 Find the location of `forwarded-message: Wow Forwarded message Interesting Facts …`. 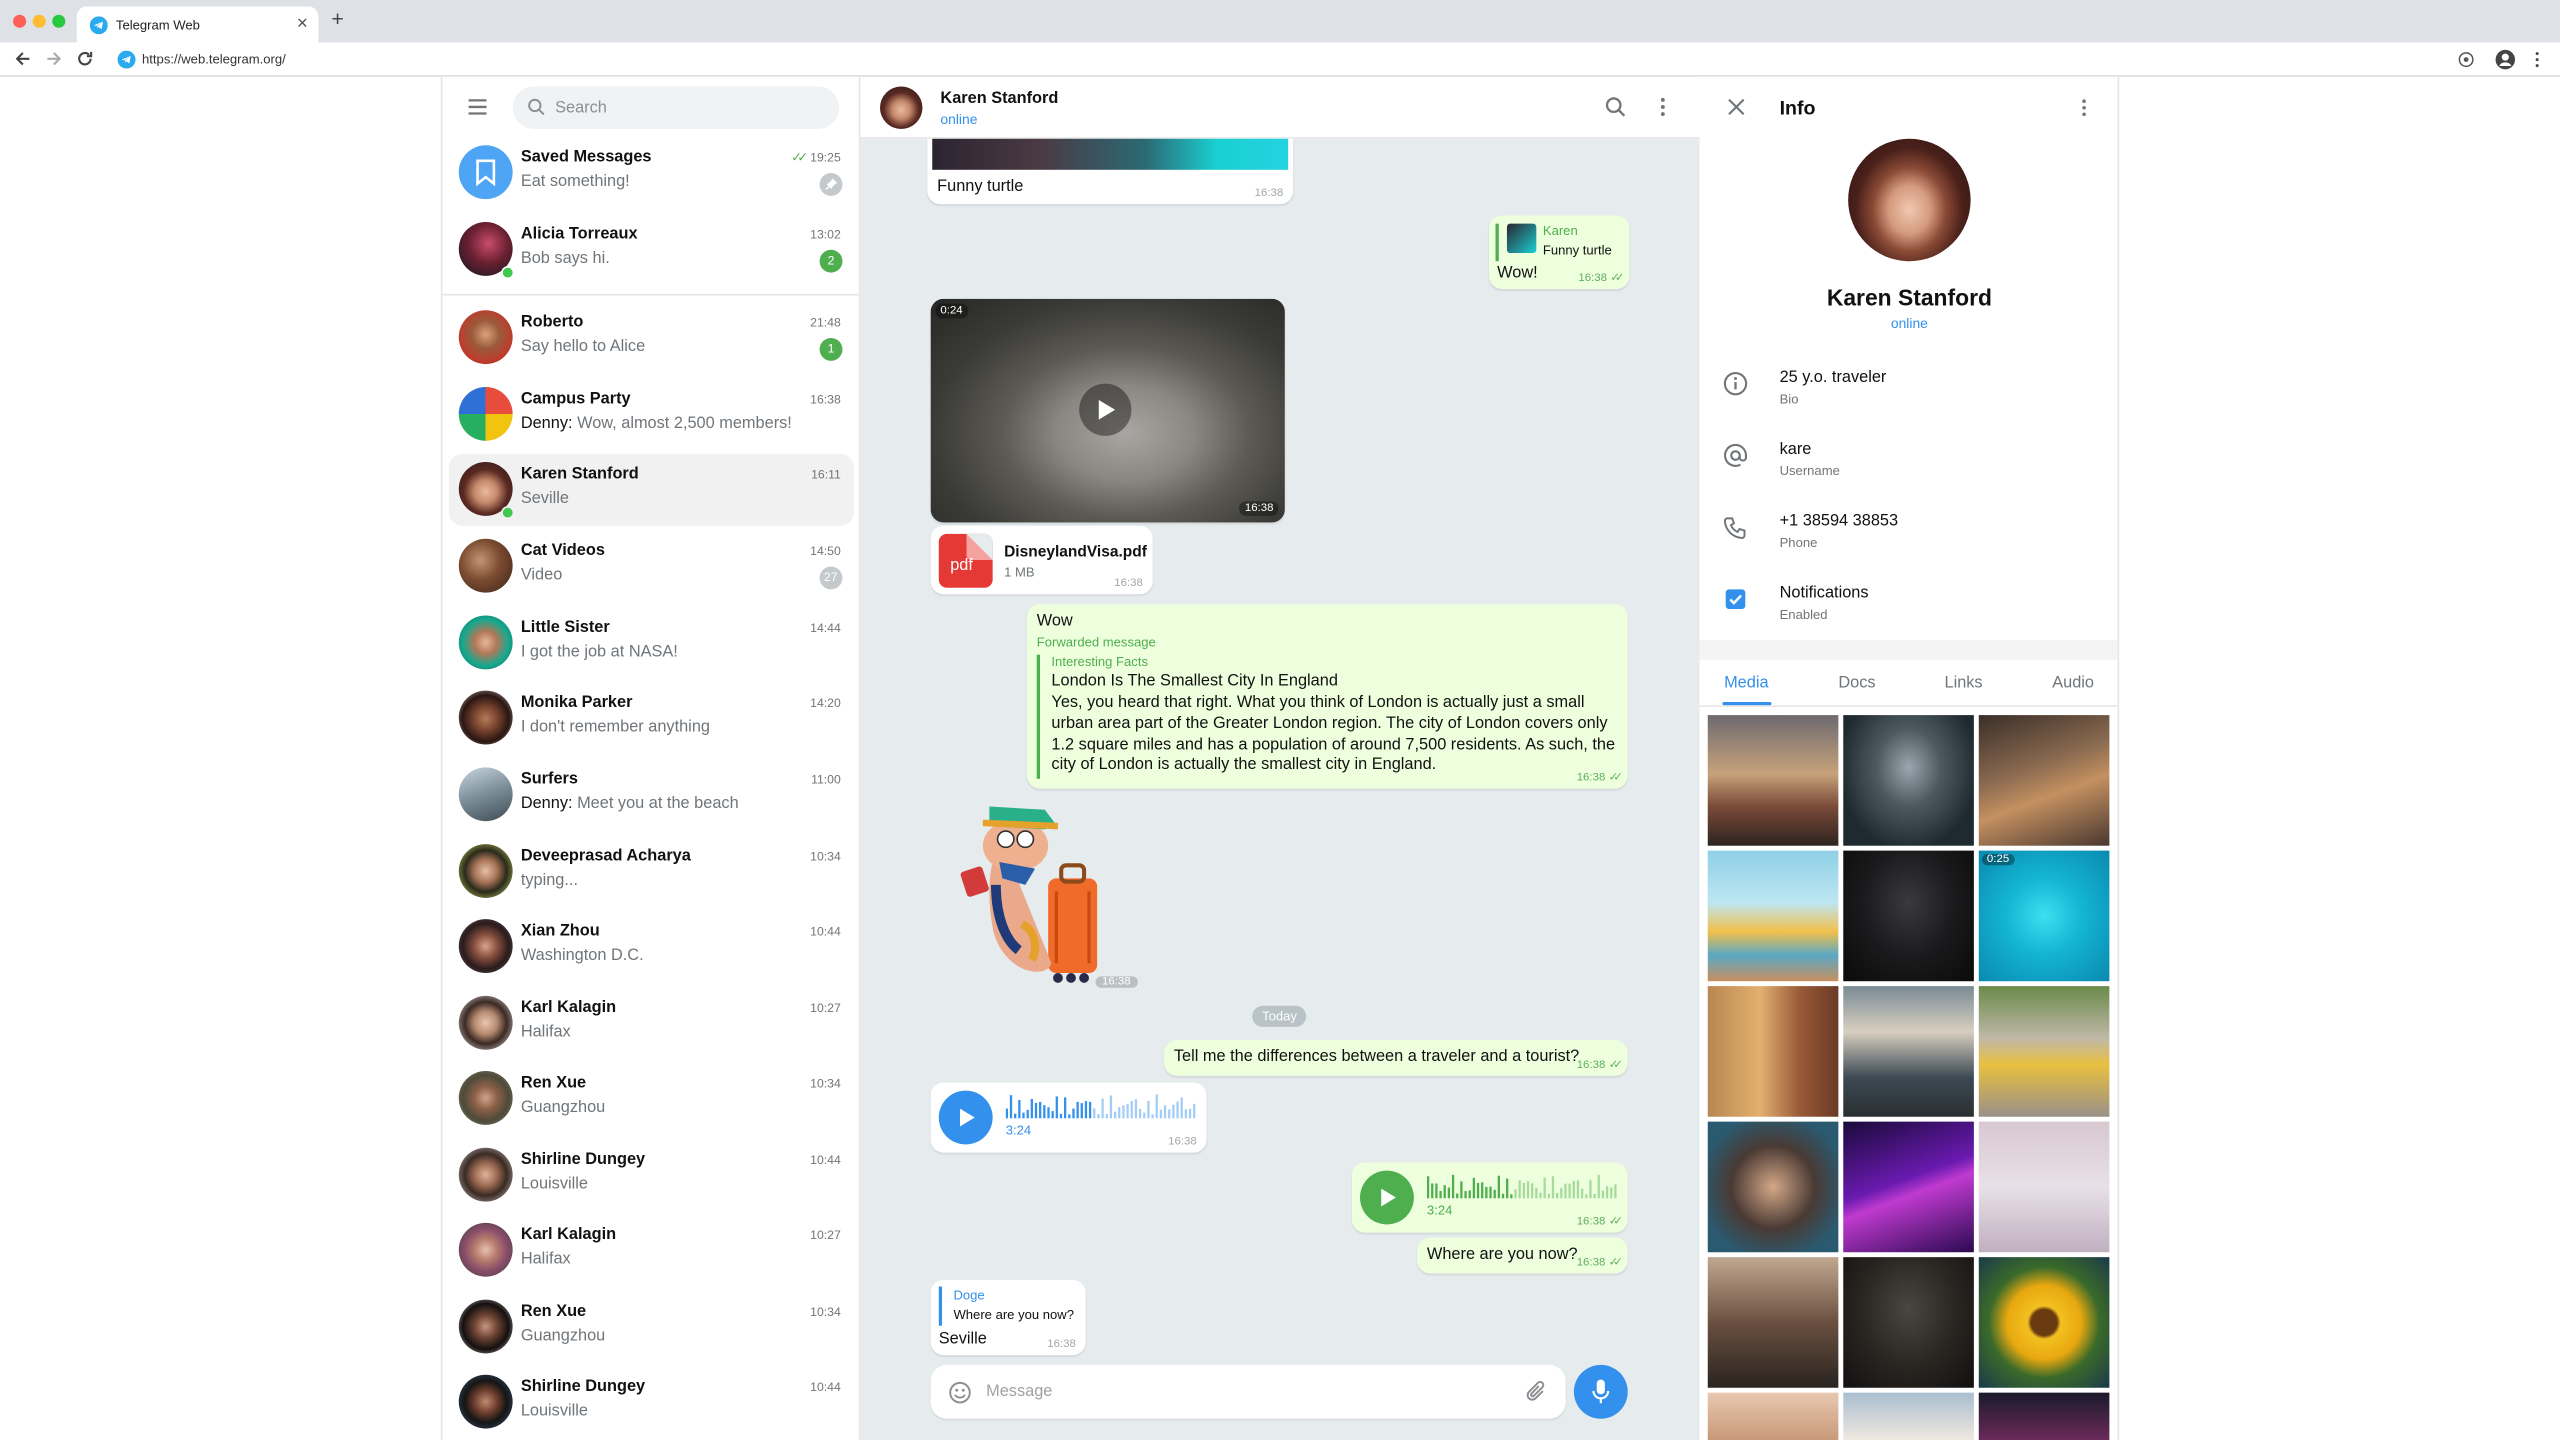

forwarded-message: Wow Forwarded message Interesting Facts … is located at coordinates (1327, 696).